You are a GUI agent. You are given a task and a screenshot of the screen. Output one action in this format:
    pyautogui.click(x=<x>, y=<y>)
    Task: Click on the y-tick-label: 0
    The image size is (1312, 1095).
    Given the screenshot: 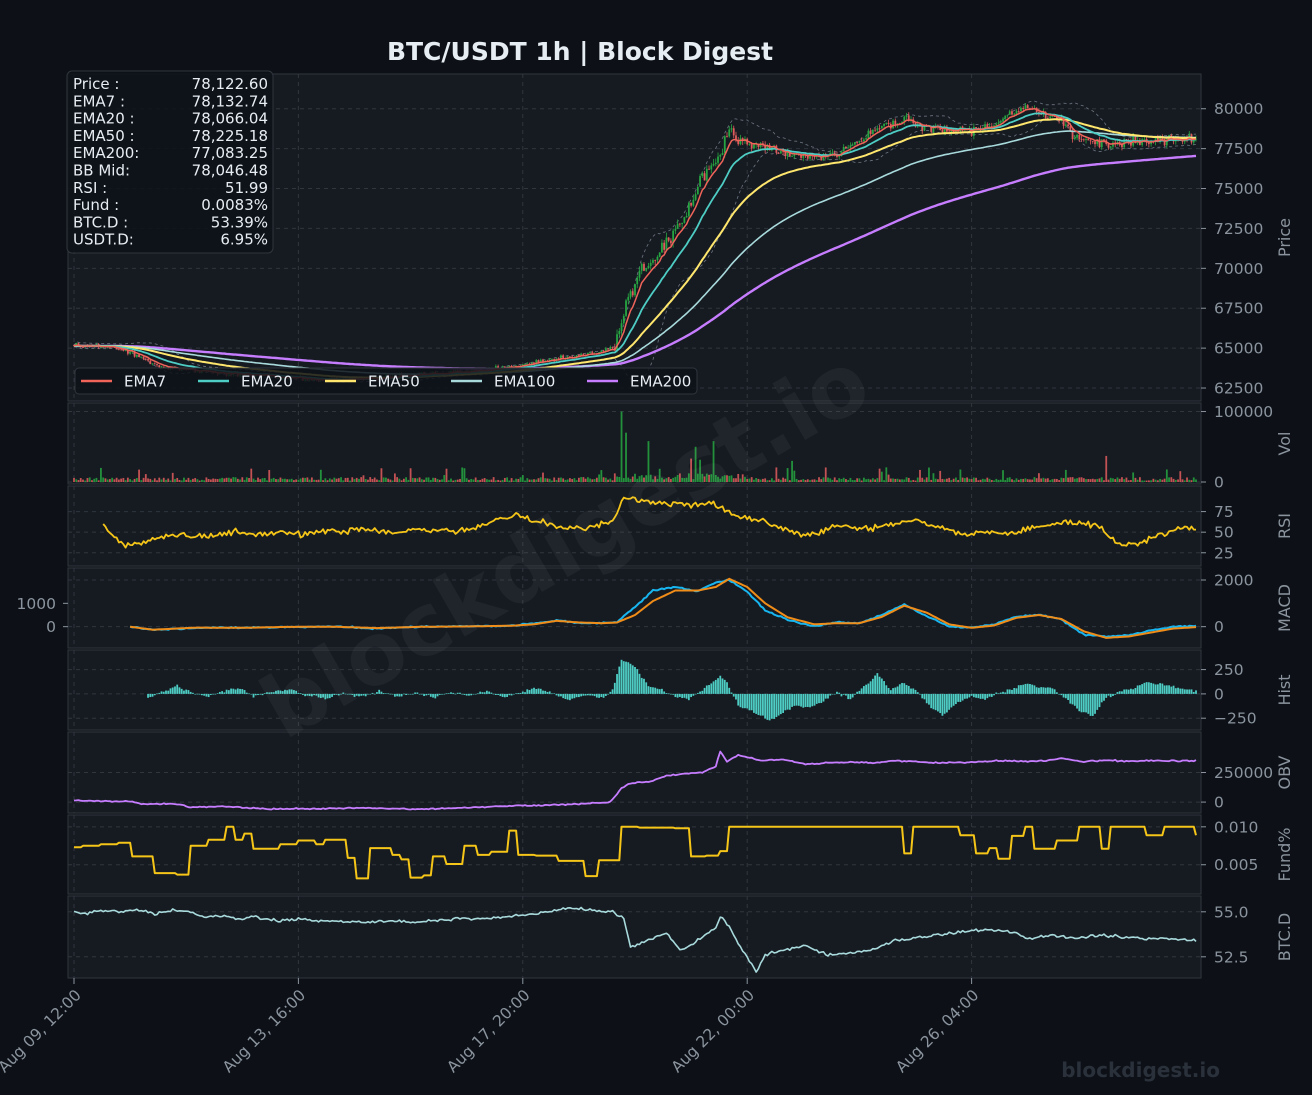 What is the action you would take?
    pyautogui.click(x=1219, y=694)
    